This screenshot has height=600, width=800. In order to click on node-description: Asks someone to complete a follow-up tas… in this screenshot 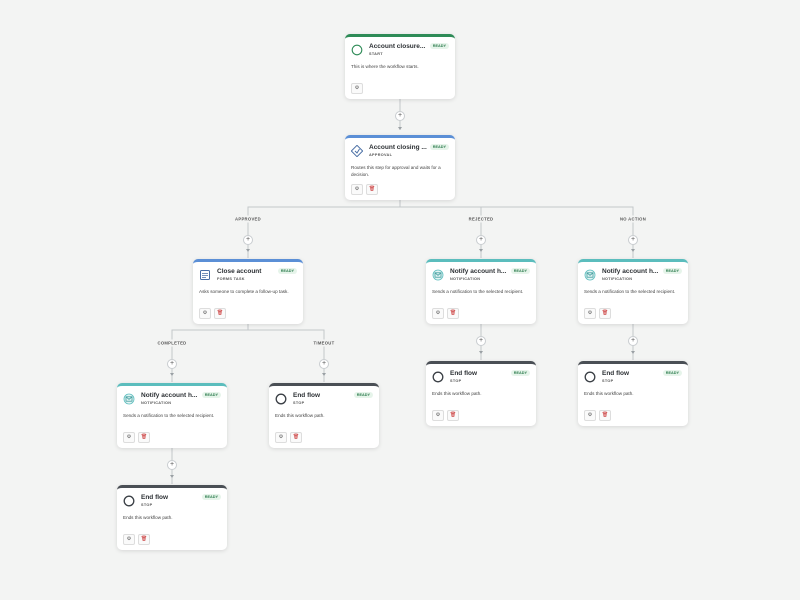, I will do `click(244, 291)`.